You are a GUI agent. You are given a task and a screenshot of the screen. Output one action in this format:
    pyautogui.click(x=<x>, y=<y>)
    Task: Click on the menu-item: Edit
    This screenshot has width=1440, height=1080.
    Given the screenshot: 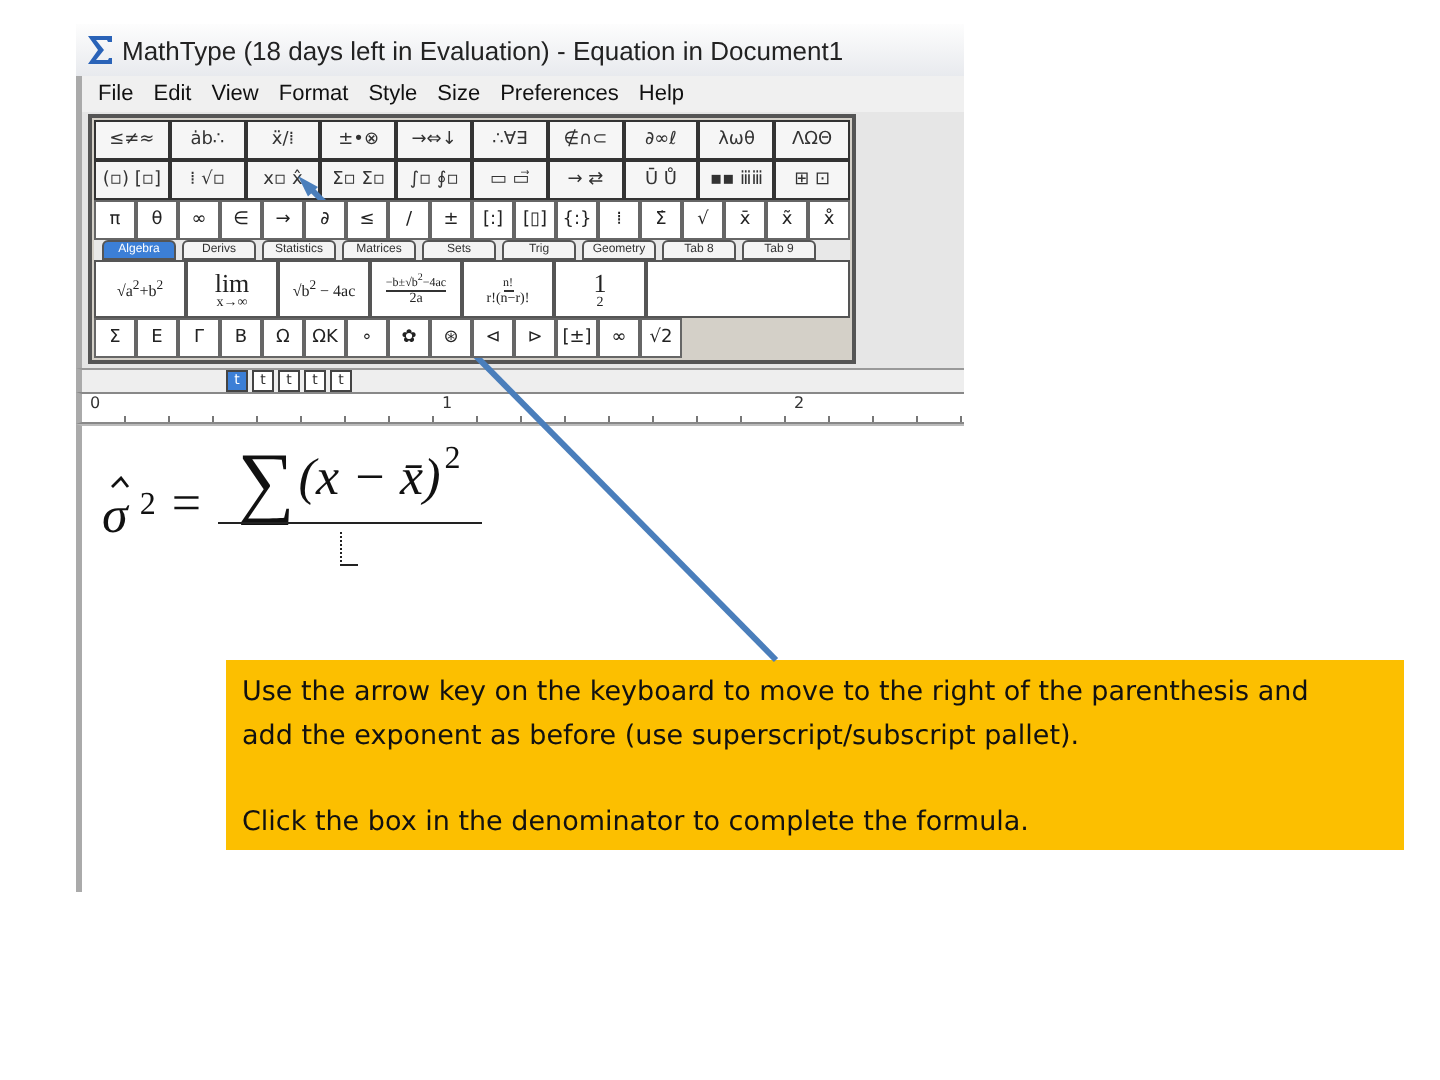 What is the action you would take?
    pyautogui.click(x=172, y=94)
    